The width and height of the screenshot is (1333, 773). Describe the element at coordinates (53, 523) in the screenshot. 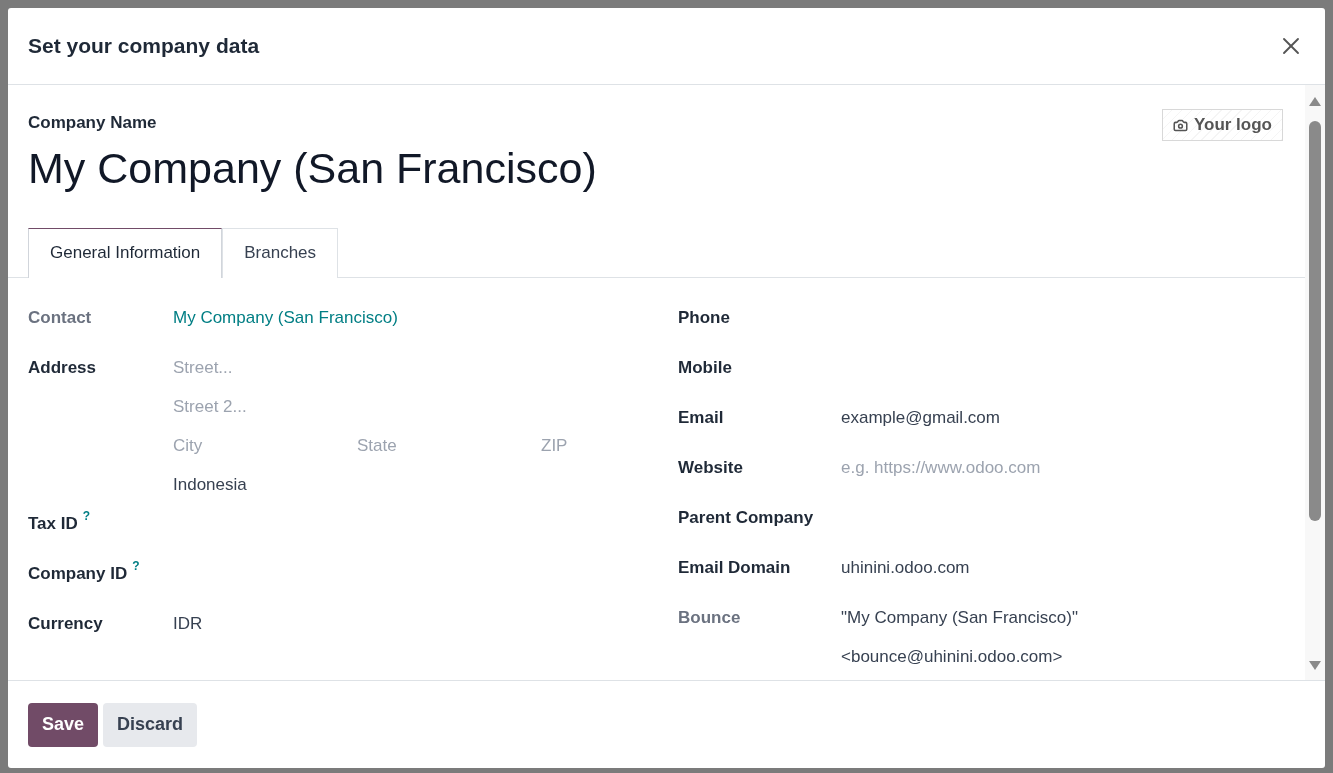

I see `field-label: Tax ID` at that location.